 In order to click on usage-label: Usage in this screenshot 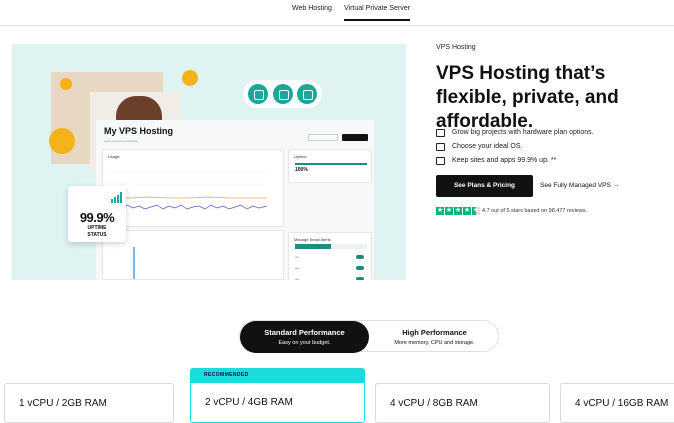, I will do `click(114, 156)`.